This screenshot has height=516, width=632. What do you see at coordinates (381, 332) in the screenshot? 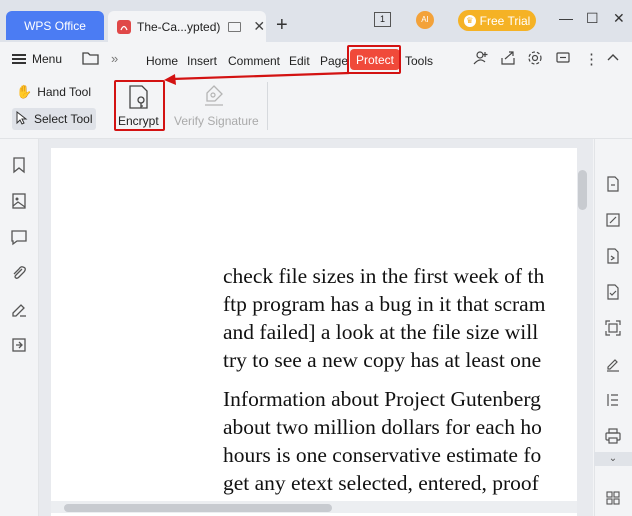
I see `document-text-line: and failed] a look at the file size will` at bounding box center [381, 332].